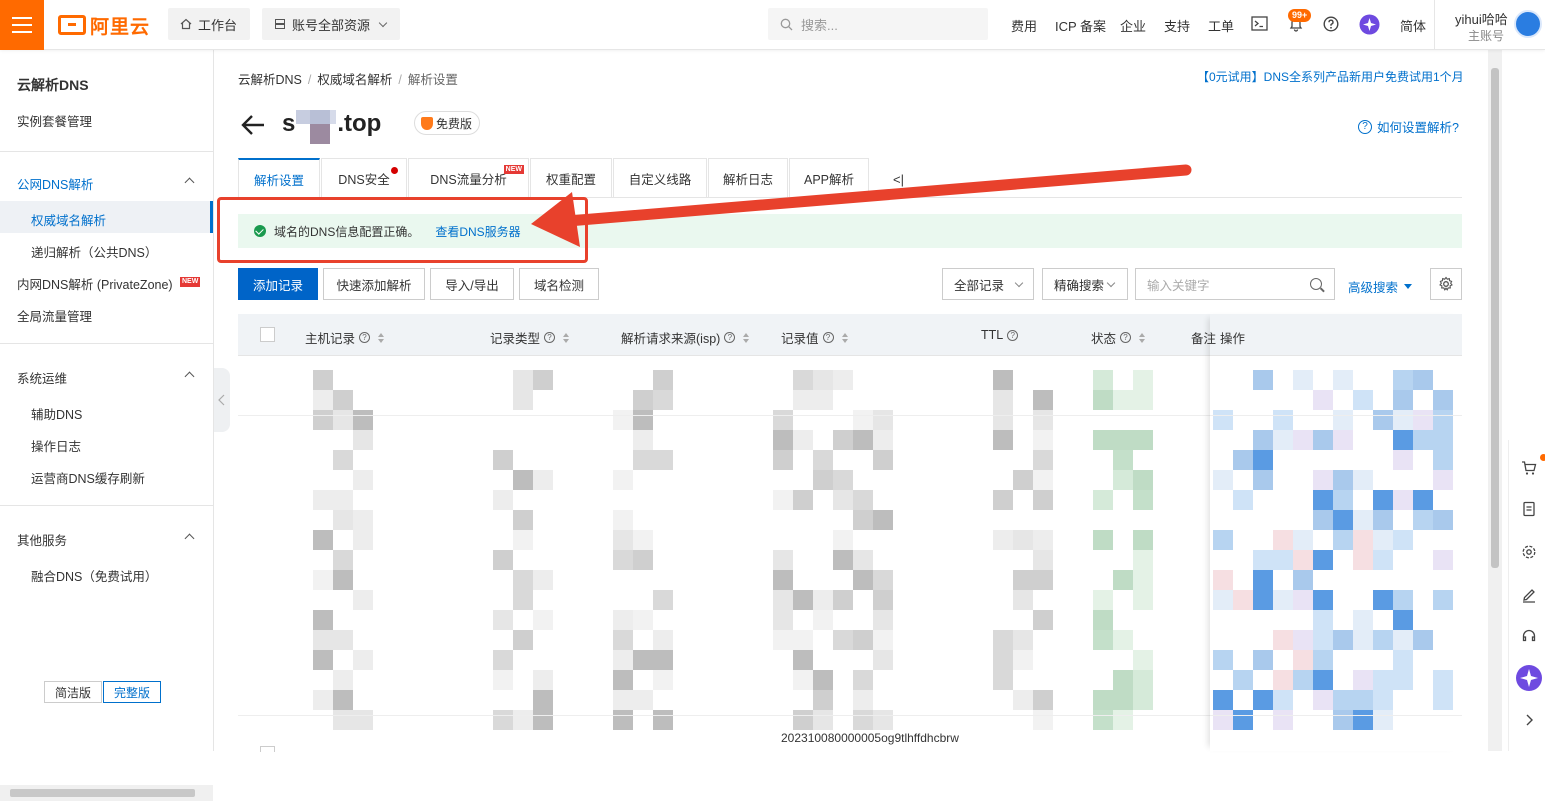 The height and width of the screenshot is (801, 1545). What do you see at coordinates (73, 692) in the screenshot?
I see `simple-mode-button: 简洁版` at bounding box center [73, 692].